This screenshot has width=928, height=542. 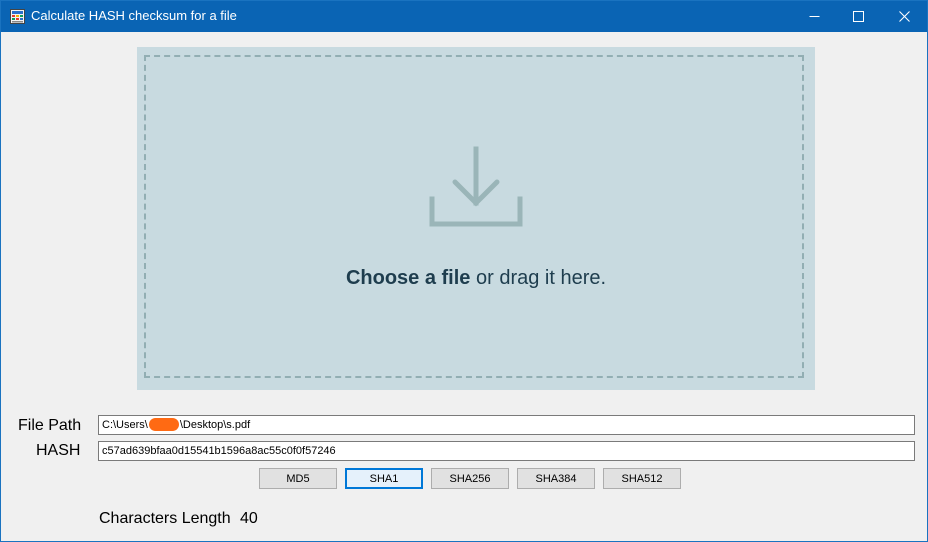 What do you see at coordinates (298, 478) in the screenshot?
I see `md5-button: MD5` at bounding box center [298, 478].